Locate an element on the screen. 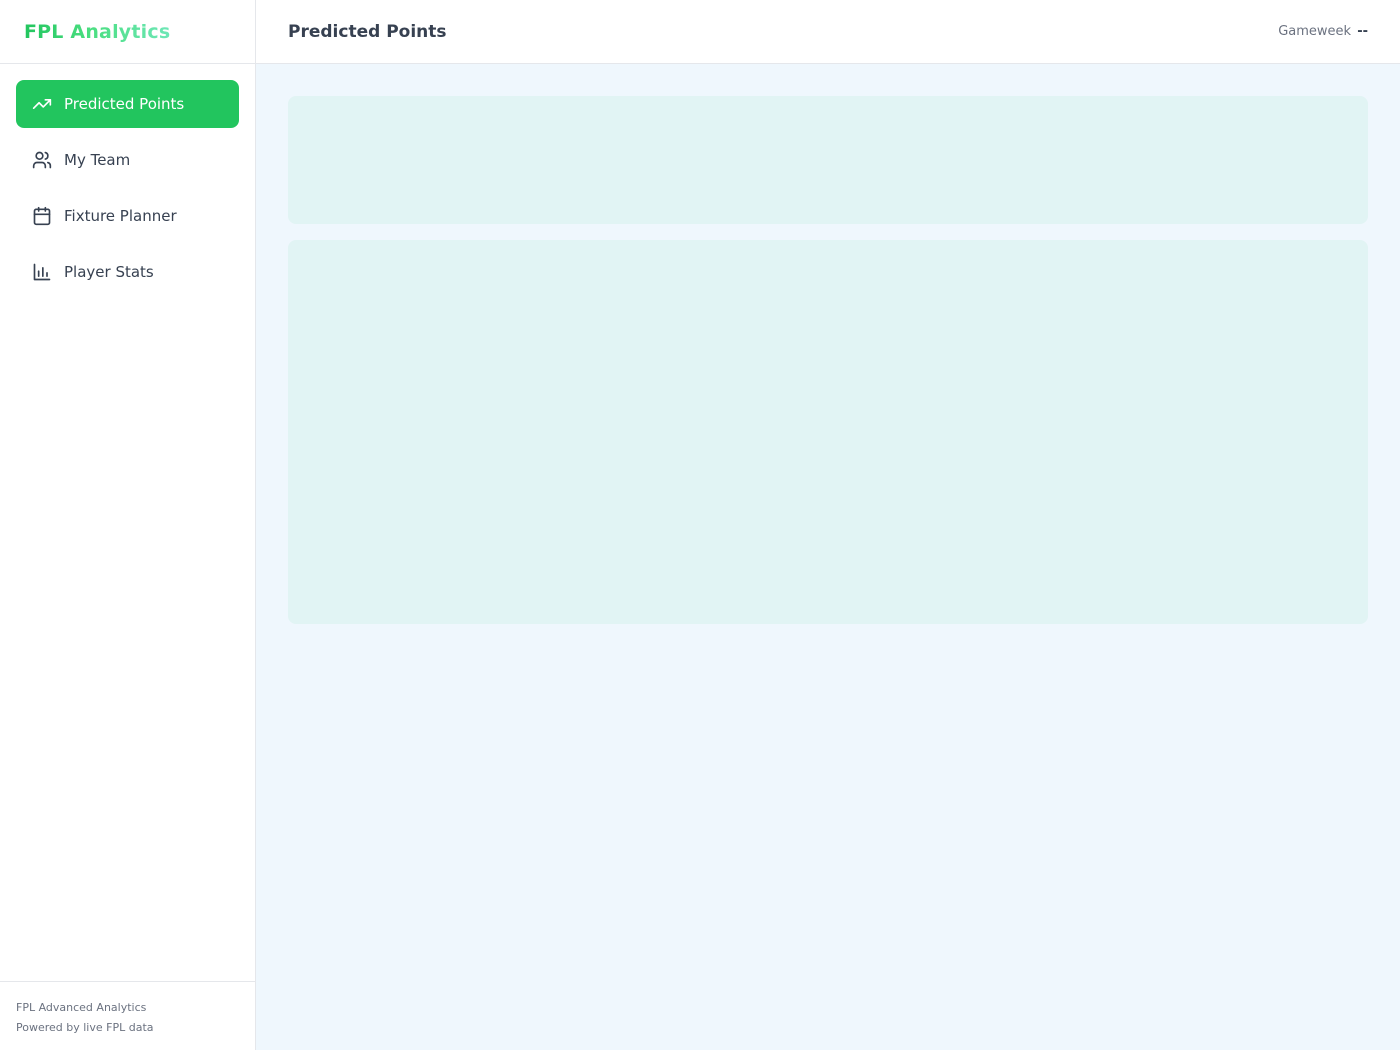 The image size is (1400, 1050). gameweek-label: Gameweek is located at coordinates (1315, 31).